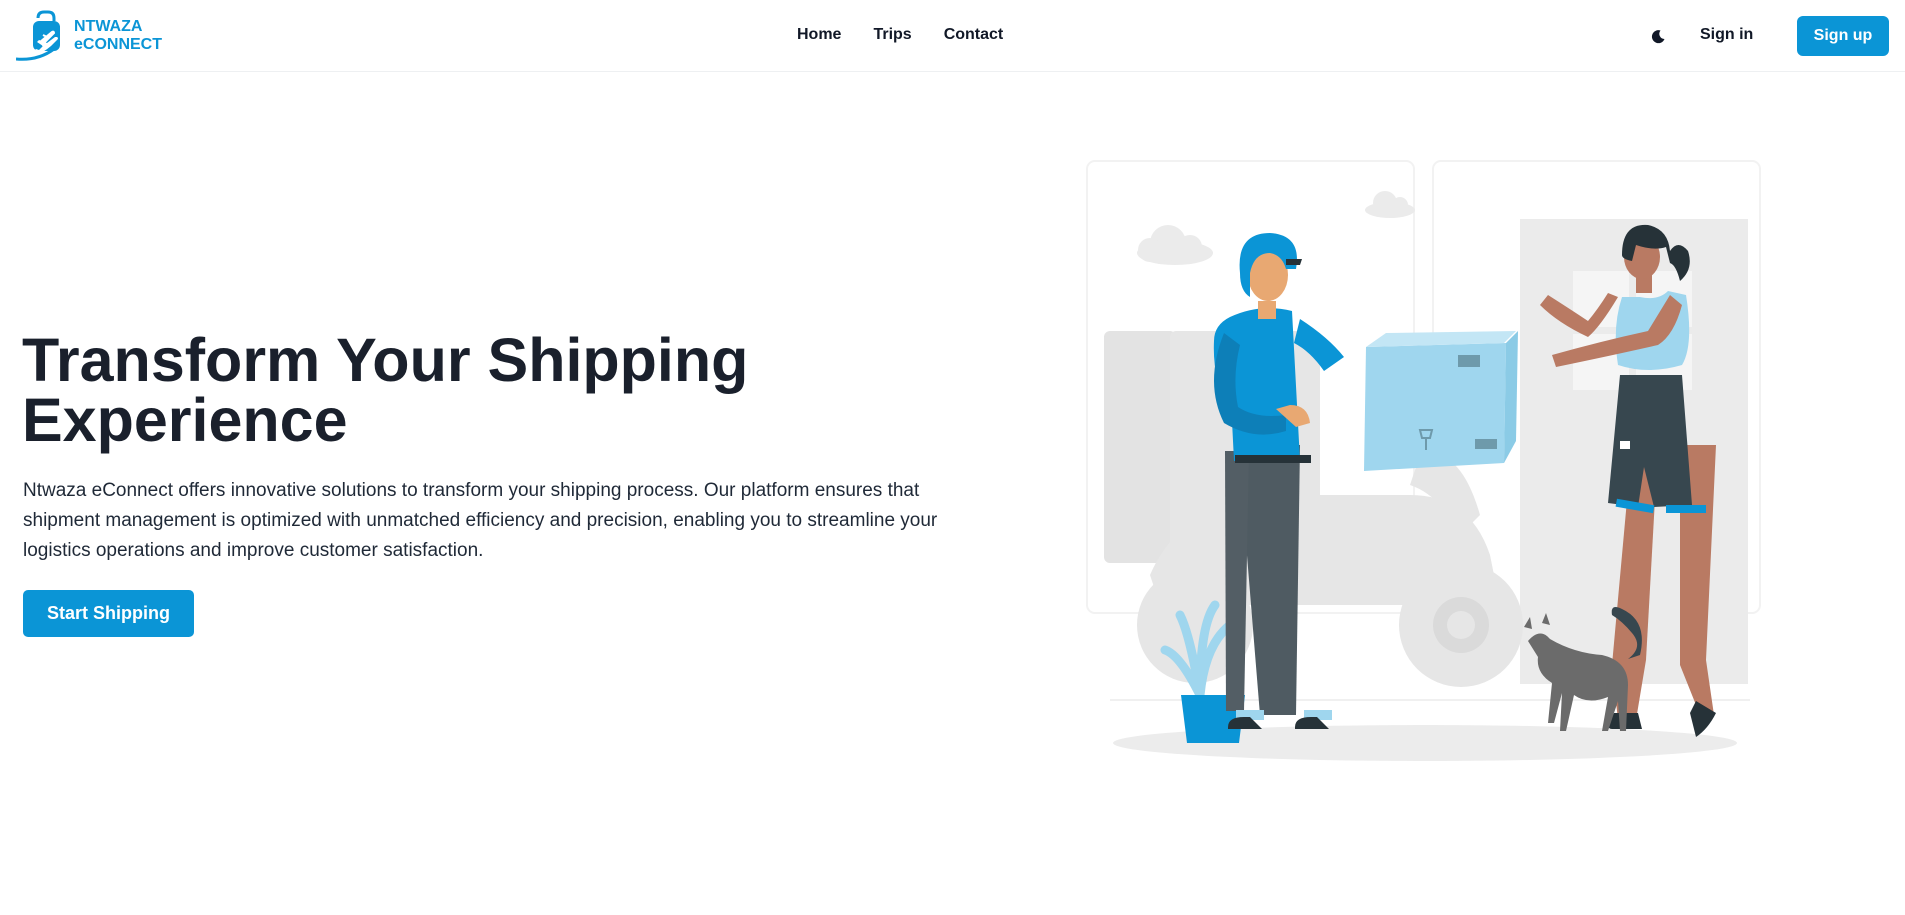 The width and height of the screenshot is (1905, 915). I want to click on theme-toggle-button, so click(1658, 37).